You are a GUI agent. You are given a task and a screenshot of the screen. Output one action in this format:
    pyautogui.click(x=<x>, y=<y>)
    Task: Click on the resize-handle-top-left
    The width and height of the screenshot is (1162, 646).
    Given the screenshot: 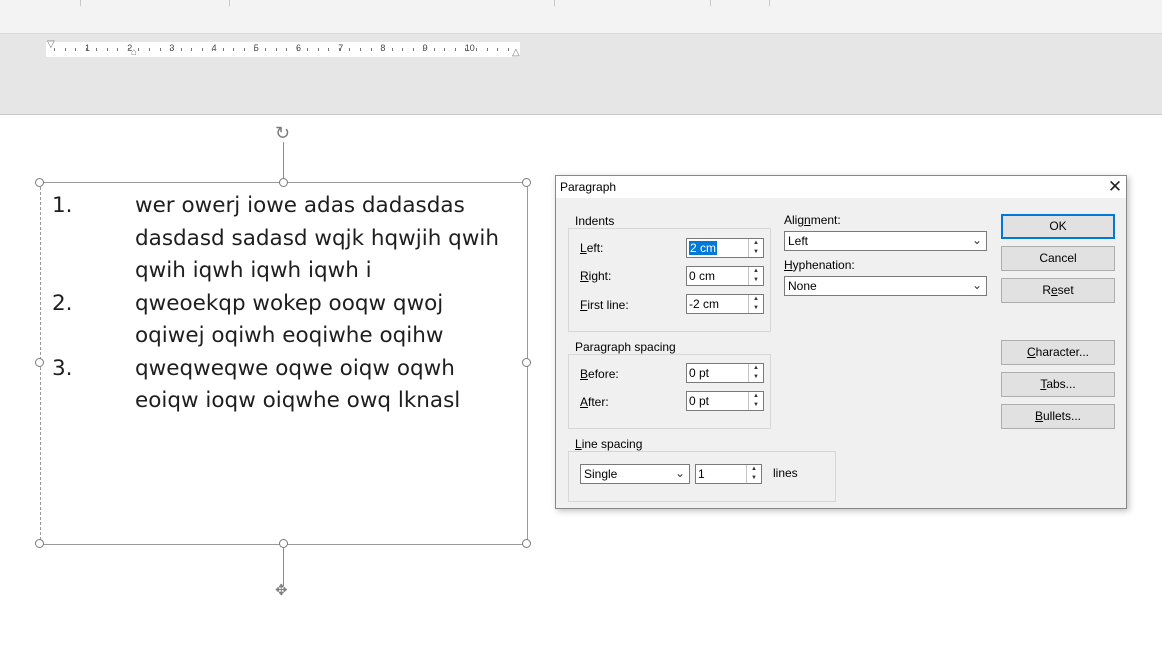 What is the action you would take?
    pyautogui.click(x=39, y=182)
    